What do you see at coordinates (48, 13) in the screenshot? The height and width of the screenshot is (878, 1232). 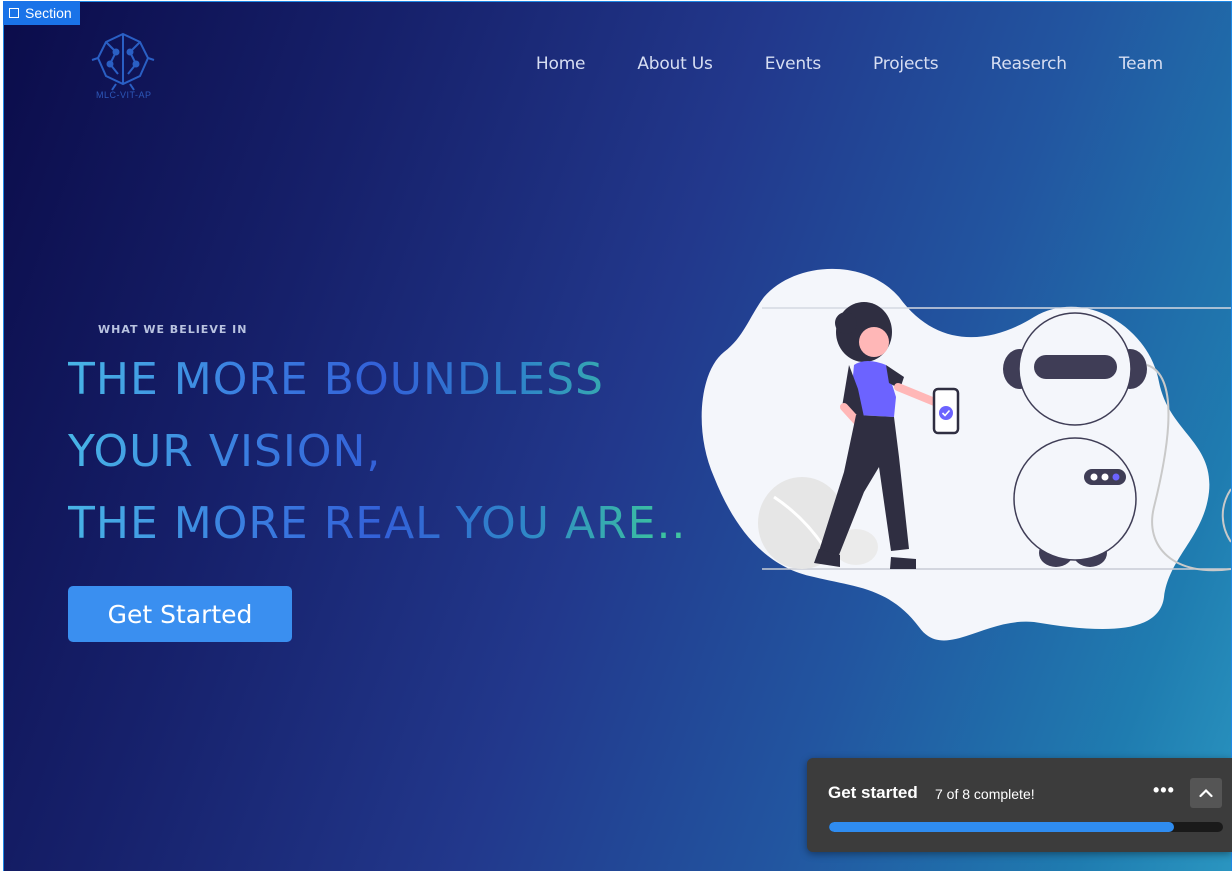 I see `selection-tag-label: Section` at bounding box center [48, 13].